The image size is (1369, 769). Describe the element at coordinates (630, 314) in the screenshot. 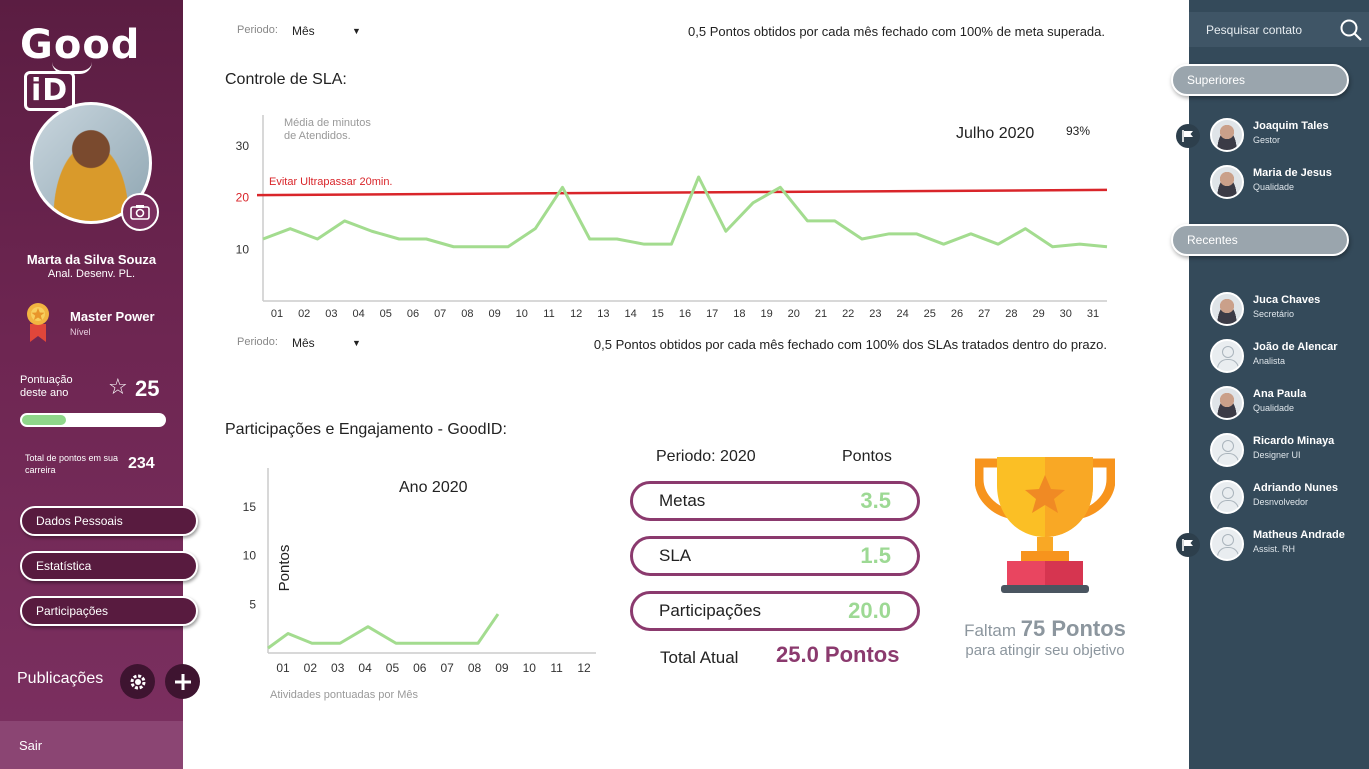

I see `x-tick-label: 14` at that location.